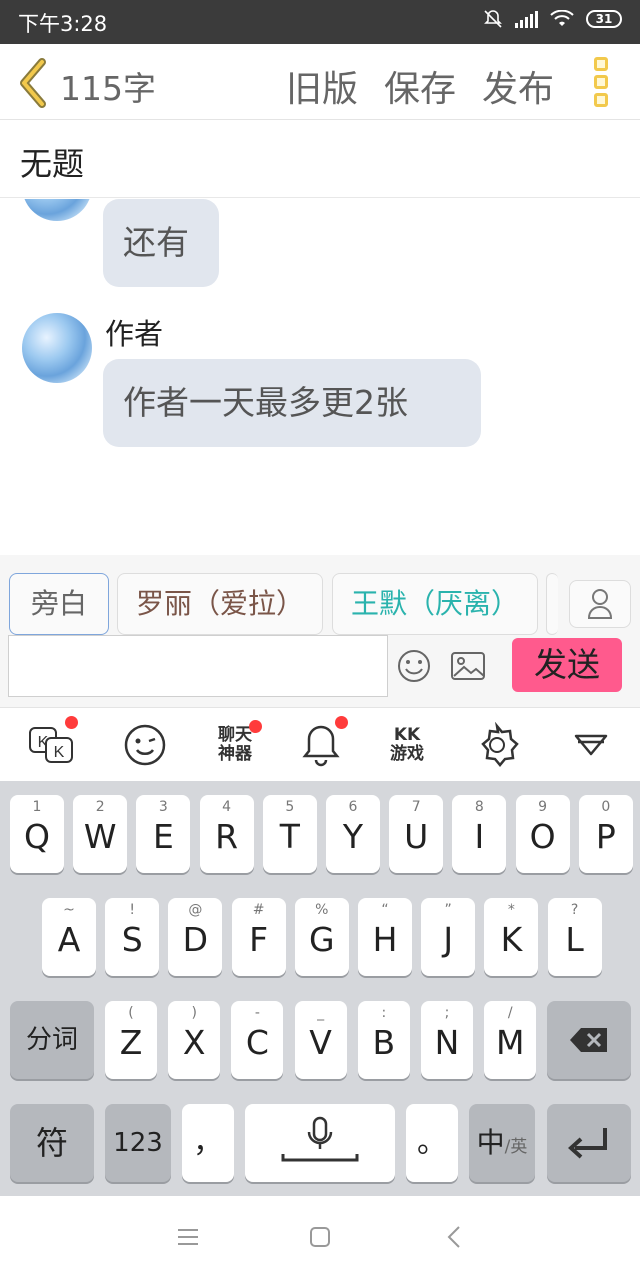  Describe the element at coordinates (414, 666) in the screenshot. I see `emoji-icon` at that location.